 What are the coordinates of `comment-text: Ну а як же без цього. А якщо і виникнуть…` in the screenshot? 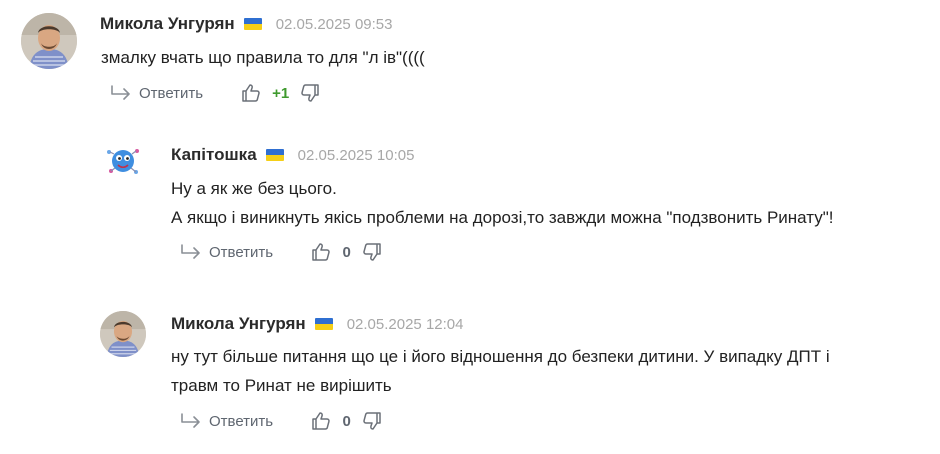 It's located at (502, 203).